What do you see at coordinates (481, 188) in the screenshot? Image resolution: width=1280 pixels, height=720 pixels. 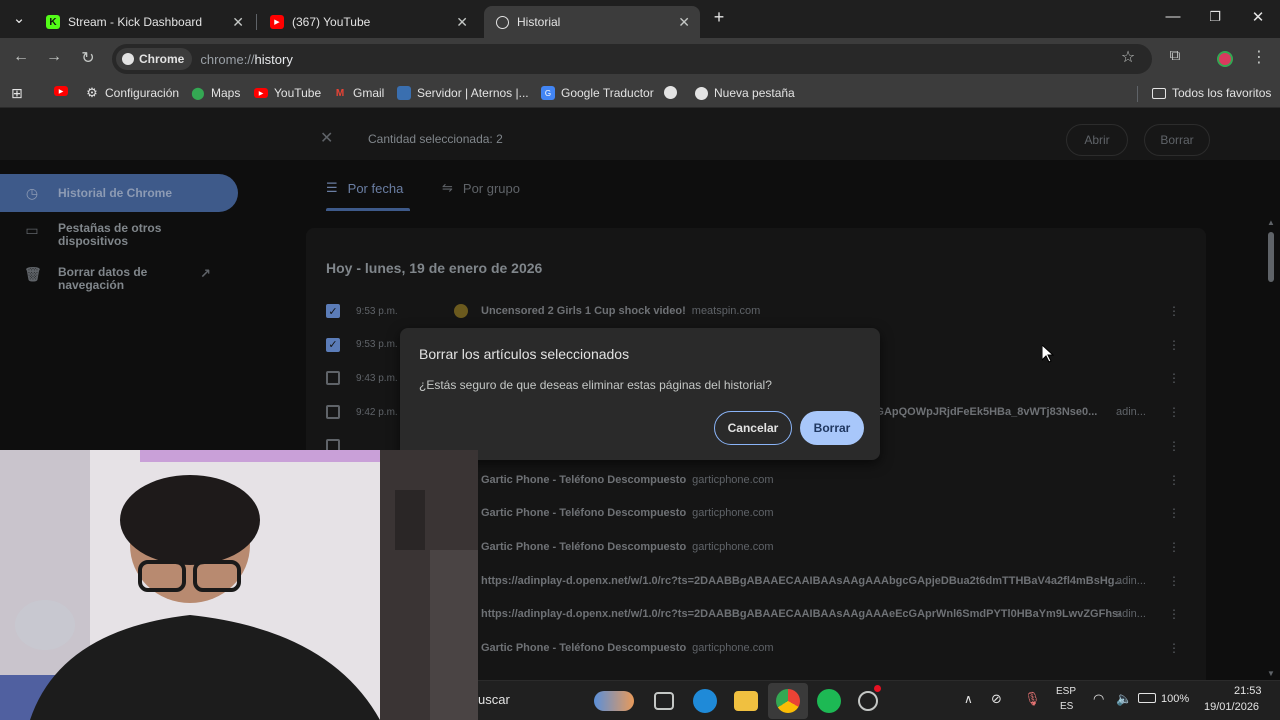 I see `tab-por-grupo: ⇋ Por grupo` at bounding box center [481, 188].